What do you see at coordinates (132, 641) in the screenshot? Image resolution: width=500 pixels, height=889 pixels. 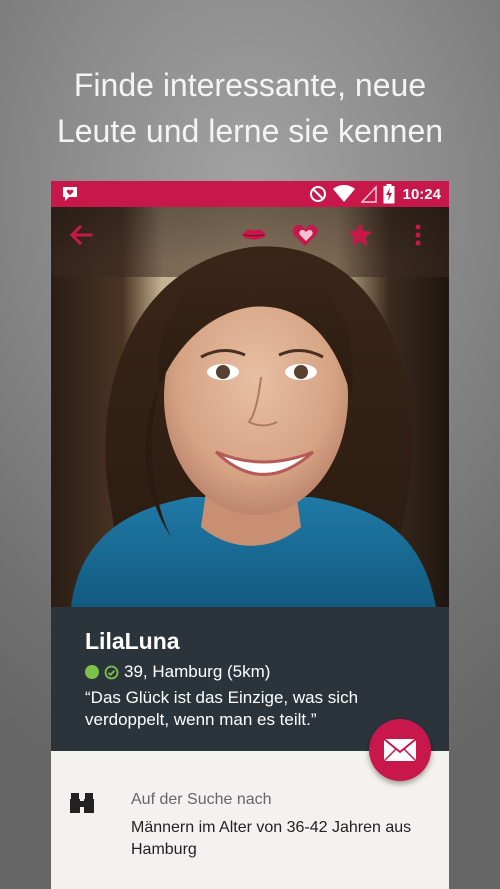 I see `profile-name: LilaLuna` at bounding box center [132, 641].